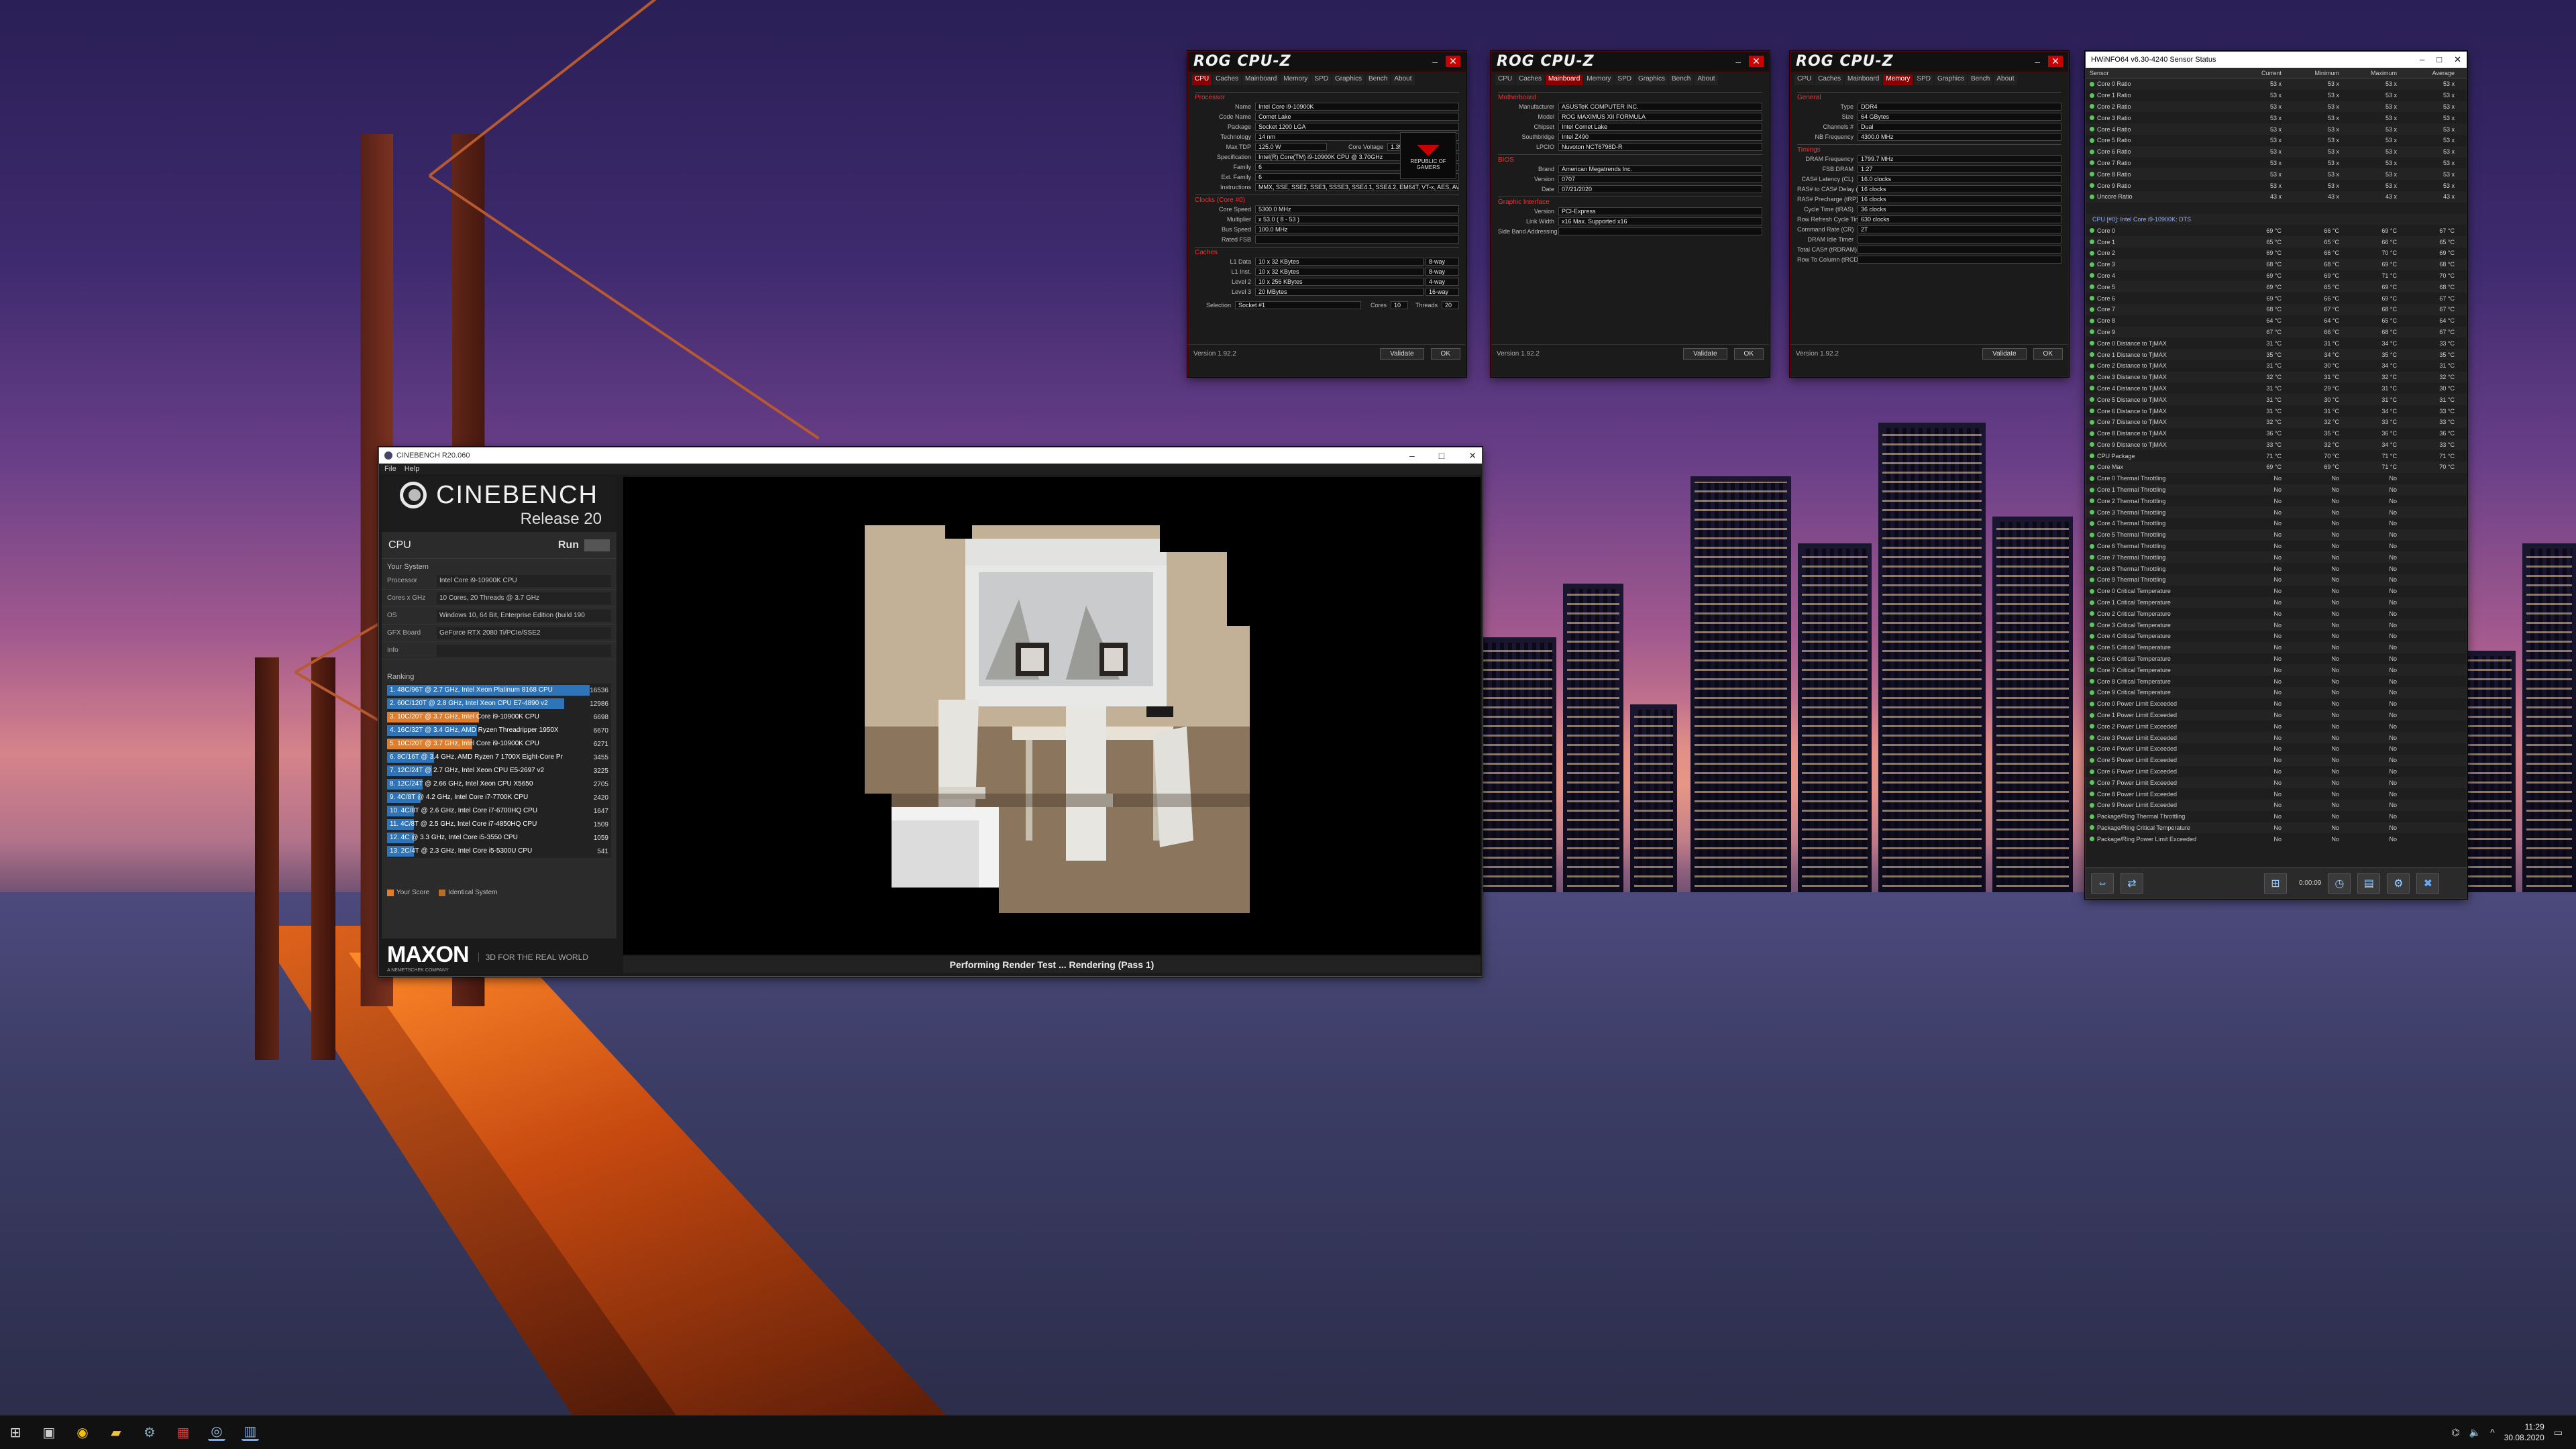  Describe the element at coordinates (2276, 636) in the screenshot. I see `sensor-row: Core 4 Critical Temperature No No No` at that location.